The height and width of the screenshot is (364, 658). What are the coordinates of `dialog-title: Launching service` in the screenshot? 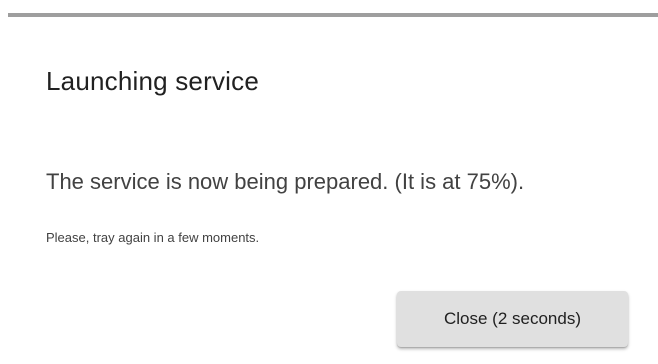 It's located at (152, 81).